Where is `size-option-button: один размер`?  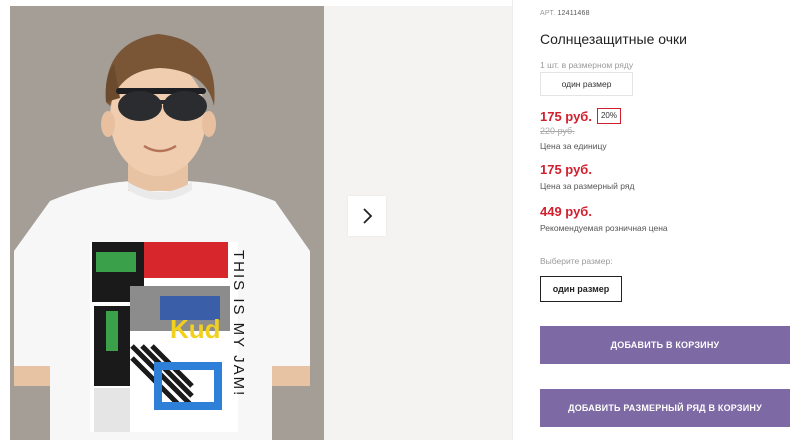 size-option-button: один размер is located at coordinates (581, 289).